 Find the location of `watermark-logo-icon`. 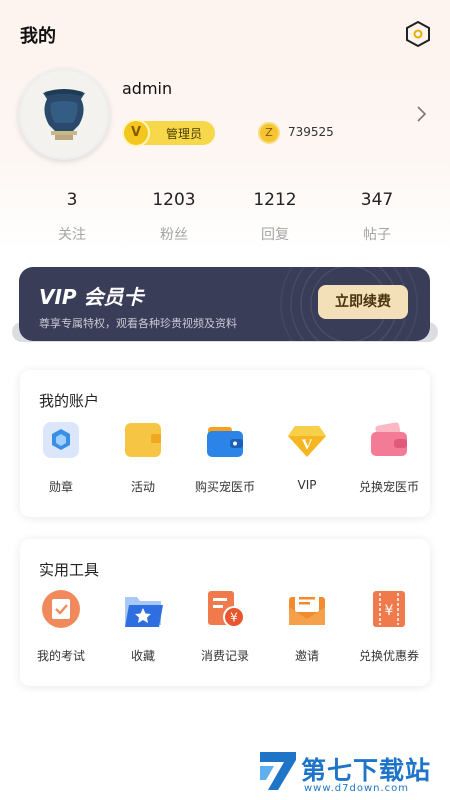

watermark-logo-icon is located at coordinates (278, 771).